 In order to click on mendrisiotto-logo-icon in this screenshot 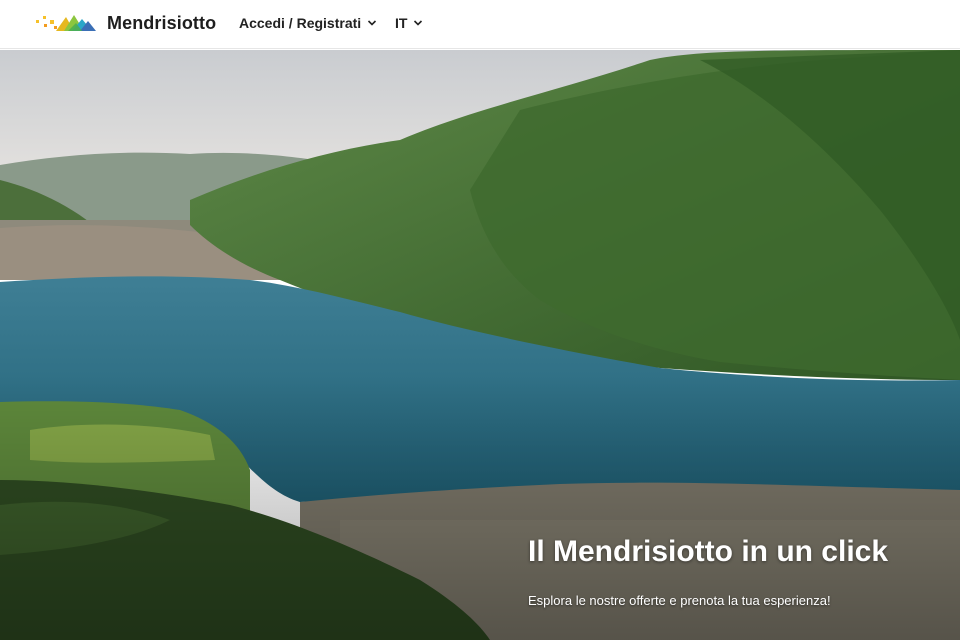, I will do `click(66, 23)`.